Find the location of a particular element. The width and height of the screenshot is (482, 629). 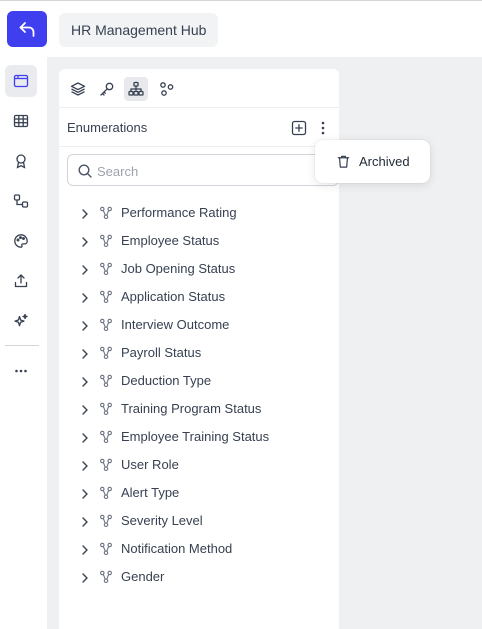

more-vertical-icon is located at coordinates (323, 128).